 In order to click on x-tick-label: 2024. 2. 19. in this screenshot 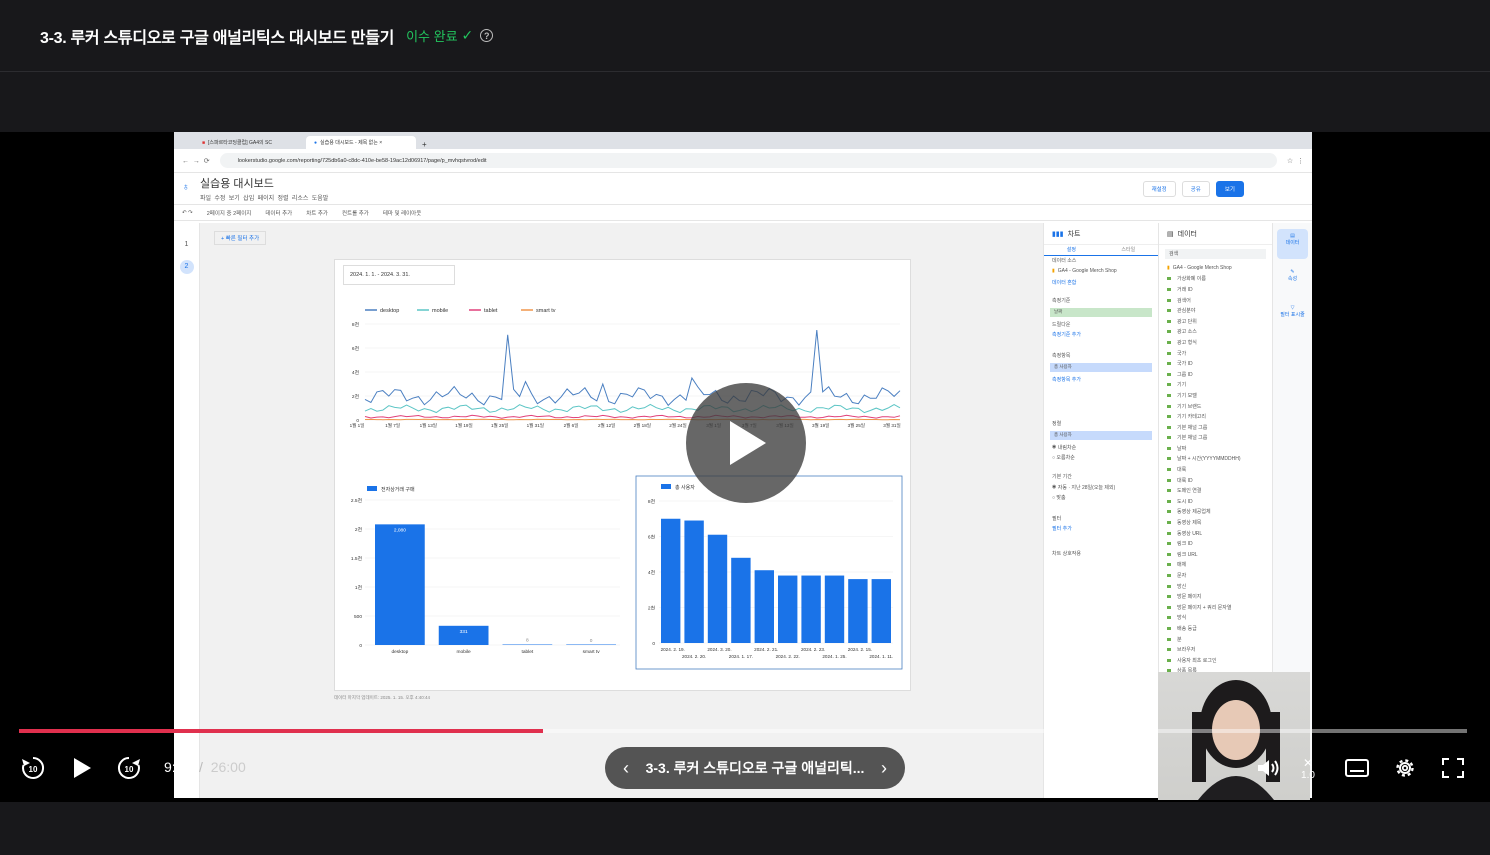, I will do `click(673, 649)`.